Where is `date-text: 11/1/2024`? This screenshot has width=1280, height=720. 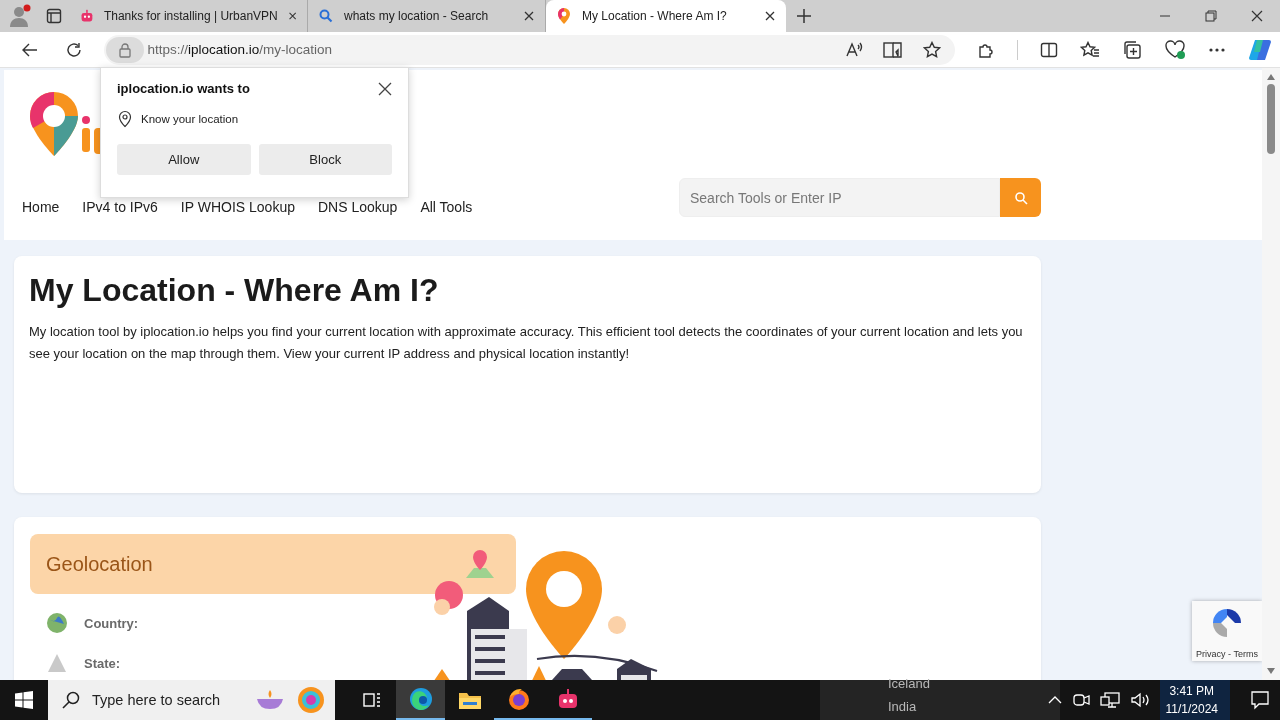 date-text: 11/1/2024 is located at coordinates (1191, 709).